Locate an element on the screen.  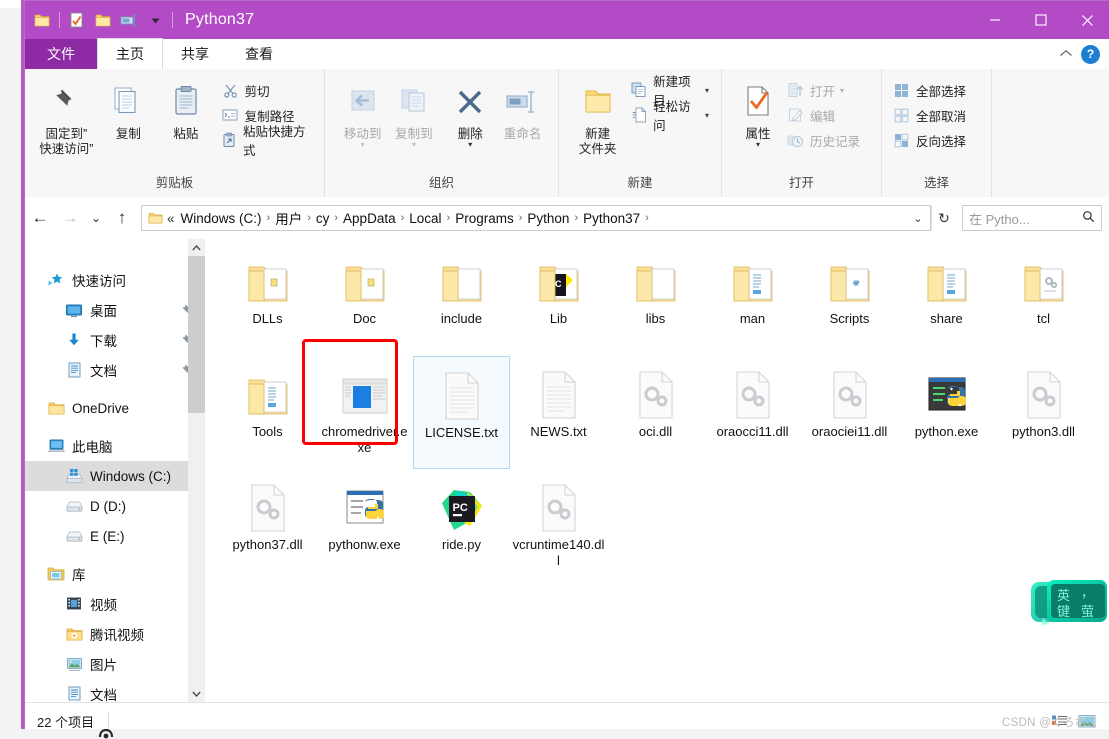
sidebar-item-downloads: 下载 is located at coordinates (115, 340).